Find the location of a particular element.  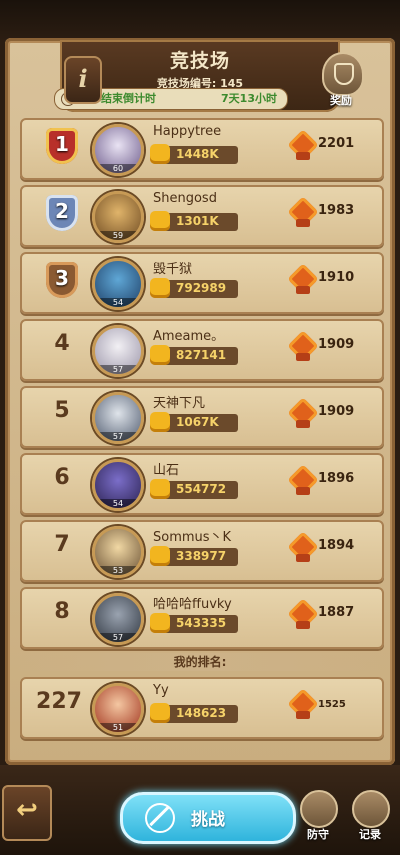

arena-score: 2201 is located at coordinates (336, 143).